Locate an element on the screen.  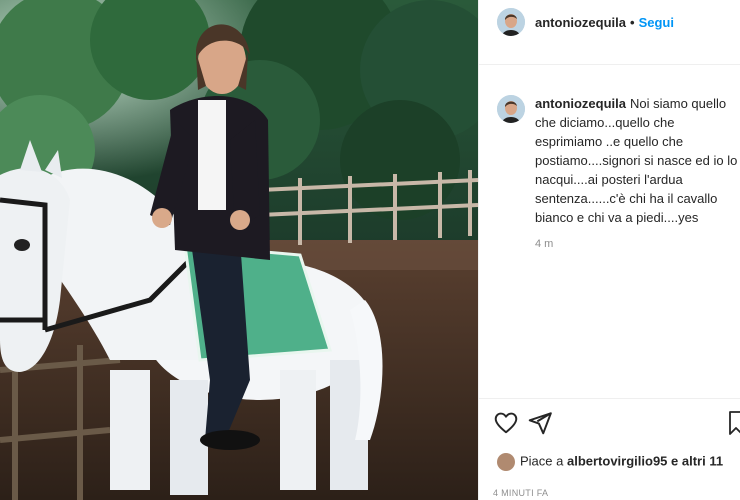
caption-time: 4 m is located at coordinates (544, 244).